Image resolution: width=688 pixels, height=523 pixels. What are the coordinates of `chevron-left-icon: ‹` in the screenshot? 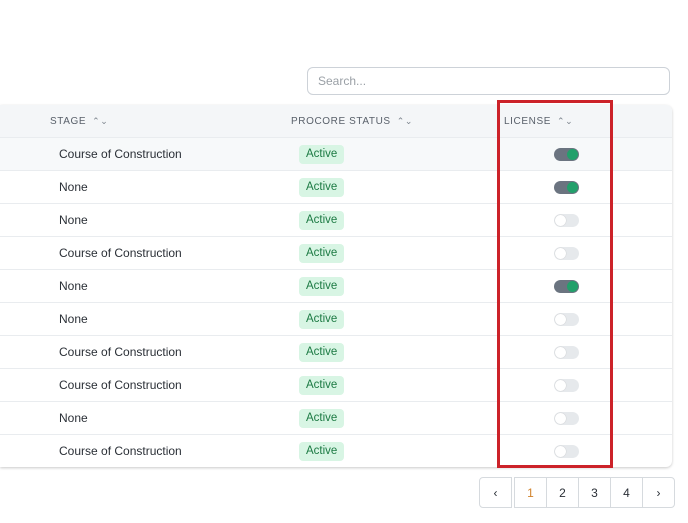 It's located at (495, 492).